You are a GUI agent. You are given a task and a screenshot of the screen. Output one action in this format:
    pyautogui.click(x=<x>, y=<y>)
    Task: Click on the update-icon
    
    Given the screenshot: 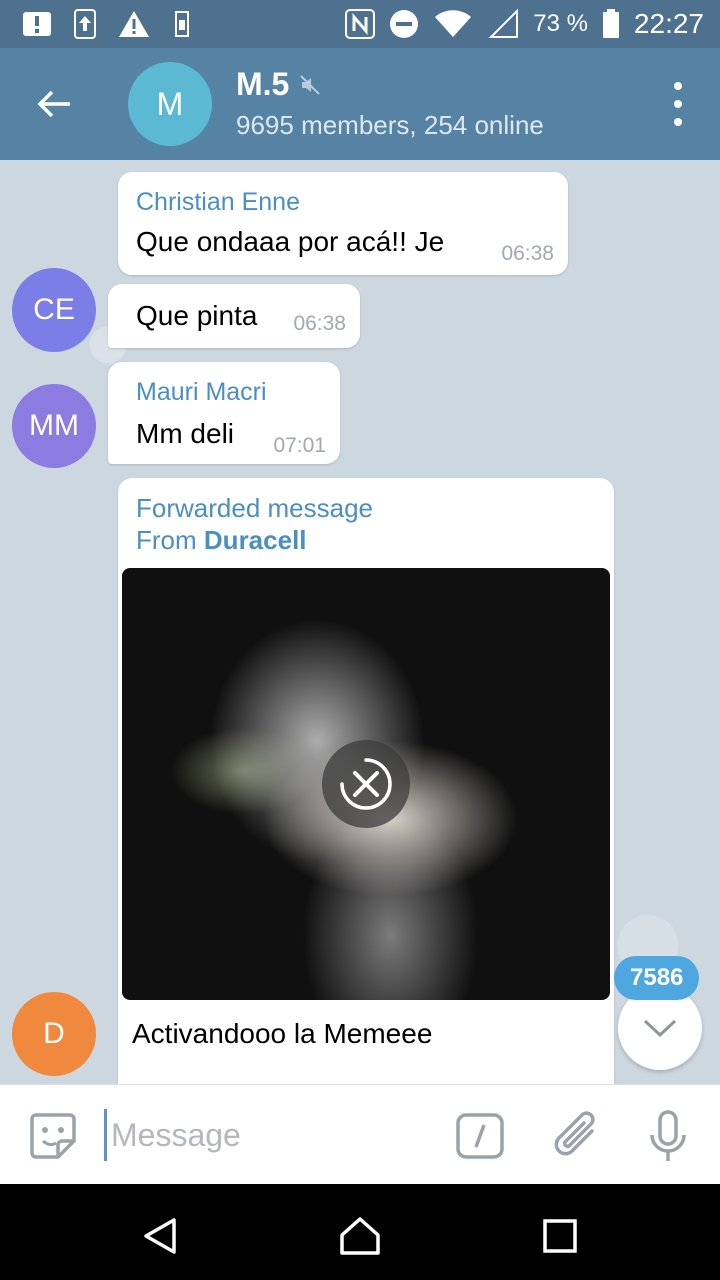 What is the action you would take?
    pyautogui.click(x=85, y=24)
    